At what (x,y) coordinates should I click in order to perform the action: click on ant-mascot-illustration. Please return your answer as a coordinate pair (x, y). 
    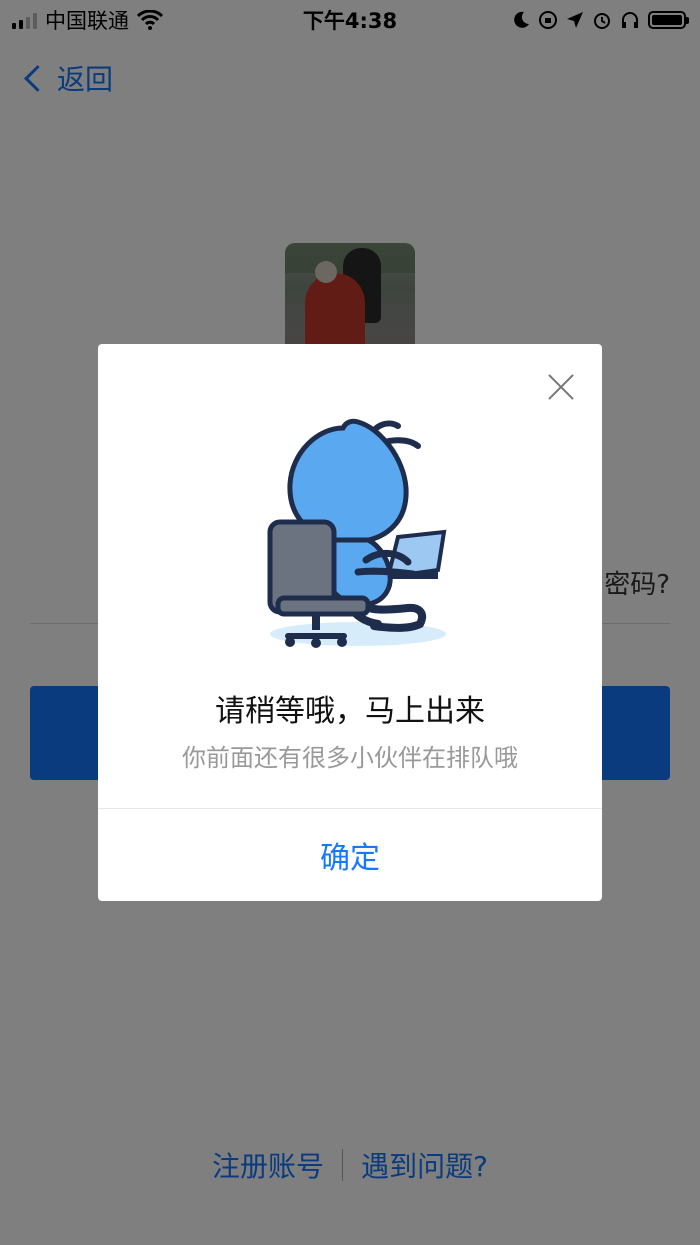
    Looking at the image, I should click on (357, 533).